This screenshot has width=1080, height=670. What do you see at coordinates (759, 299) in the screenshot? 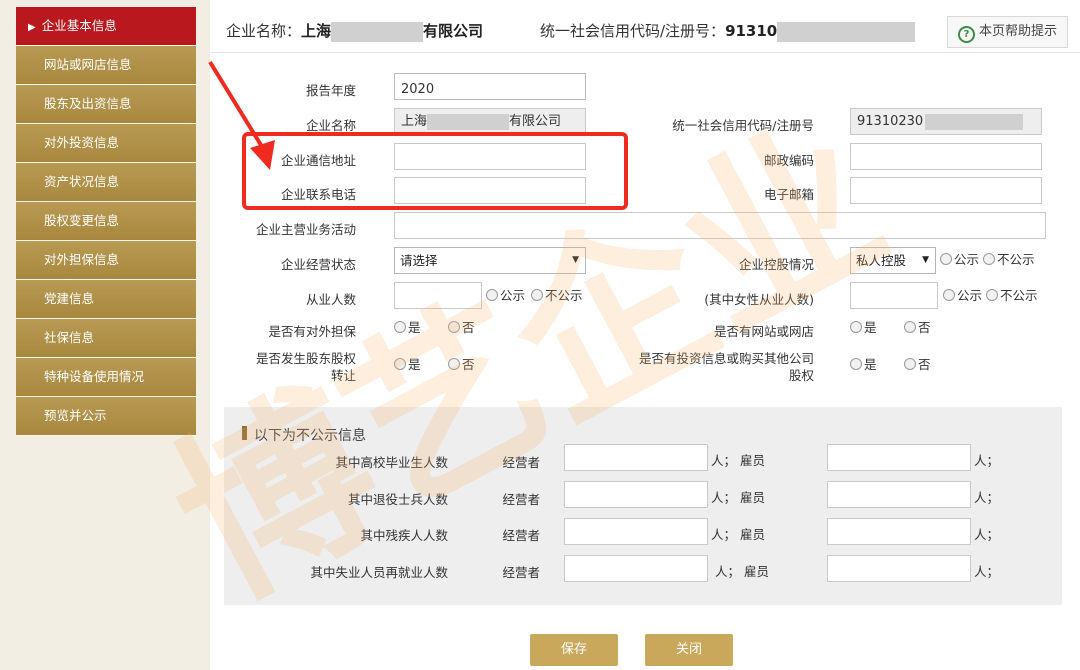
I see `female-employees-label: (其中女性从业人数)` at bounding box center [759, 299].